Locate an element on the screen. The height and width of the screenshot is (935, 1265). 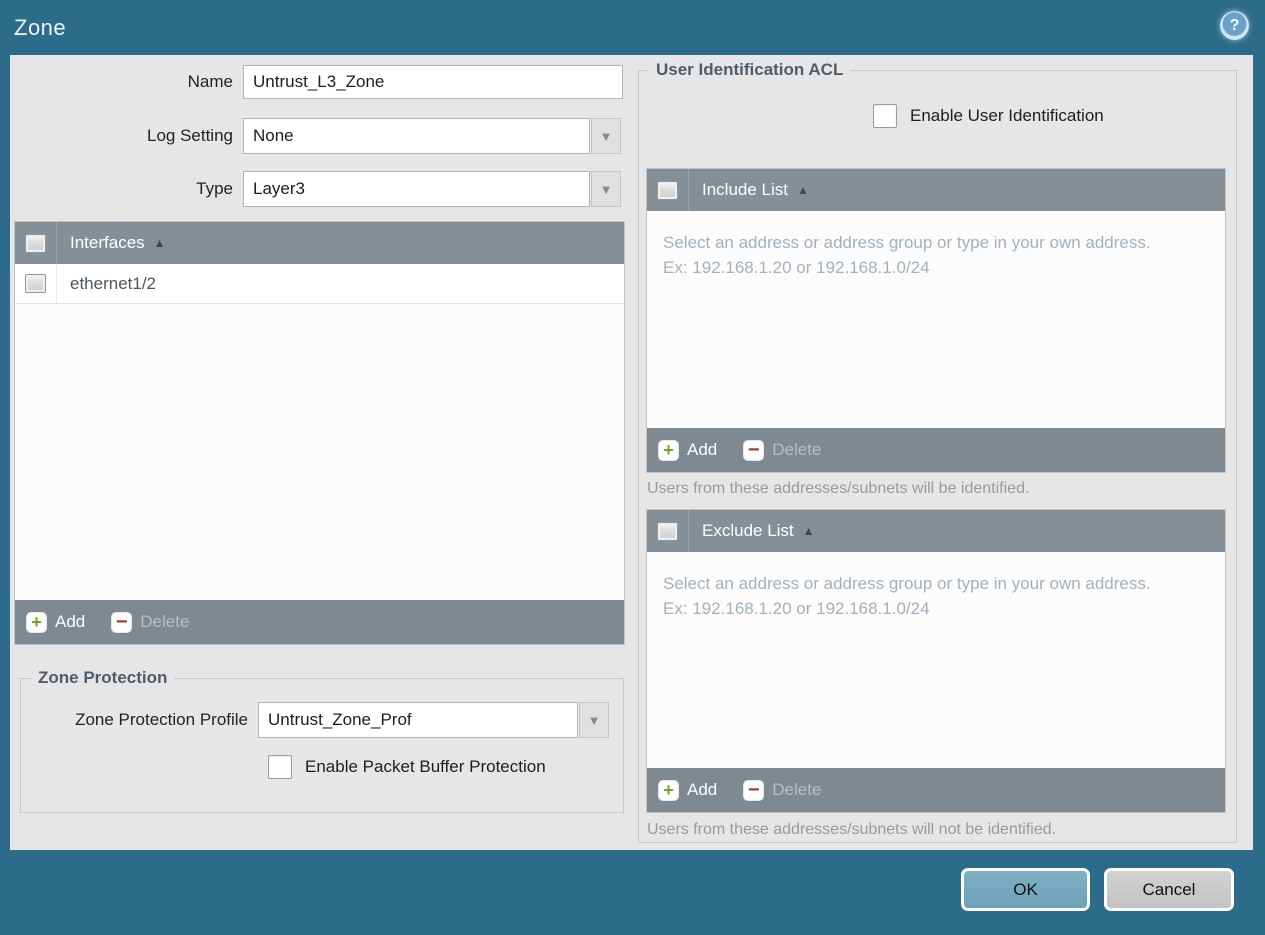
include-list-column-header: Include List is located at coordinates (745, 190).